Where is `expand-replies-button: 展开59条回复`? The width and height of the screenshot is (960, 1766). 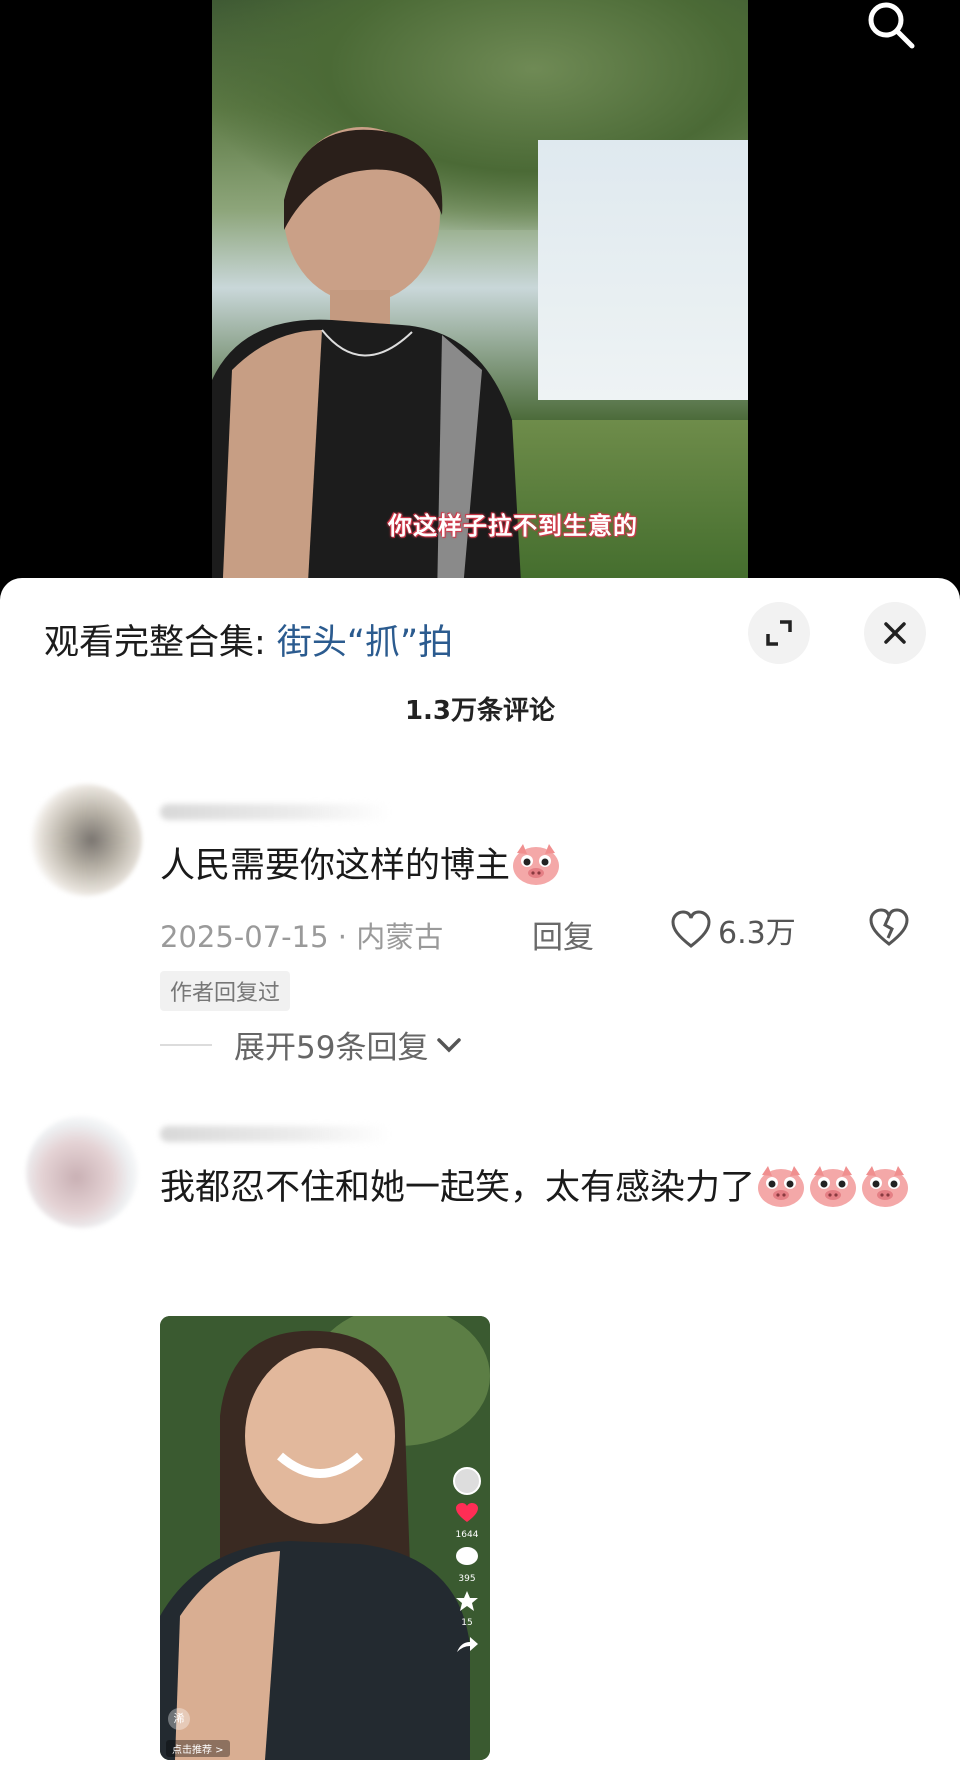 expand-replies-button: 展开59条回复 is located at coordinates (312, 1044).